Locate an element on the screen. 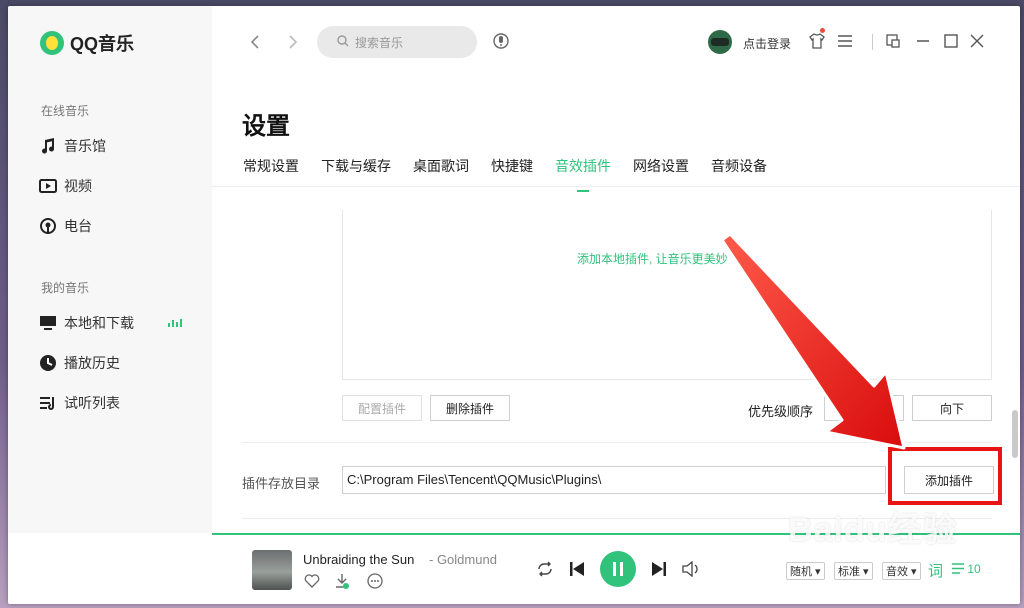 This screenshot has height=608, width=1024. close-icon is located at coordinates (977, 41).